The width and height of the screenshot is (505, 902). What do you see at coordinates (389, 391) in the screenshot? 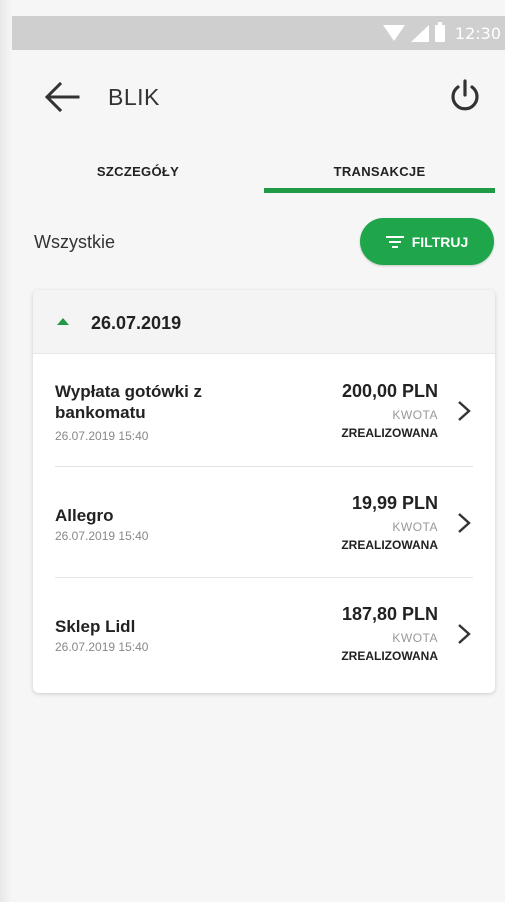
I see `transaction-amount: 200,00 PLN` at bounding box center [389, 391].